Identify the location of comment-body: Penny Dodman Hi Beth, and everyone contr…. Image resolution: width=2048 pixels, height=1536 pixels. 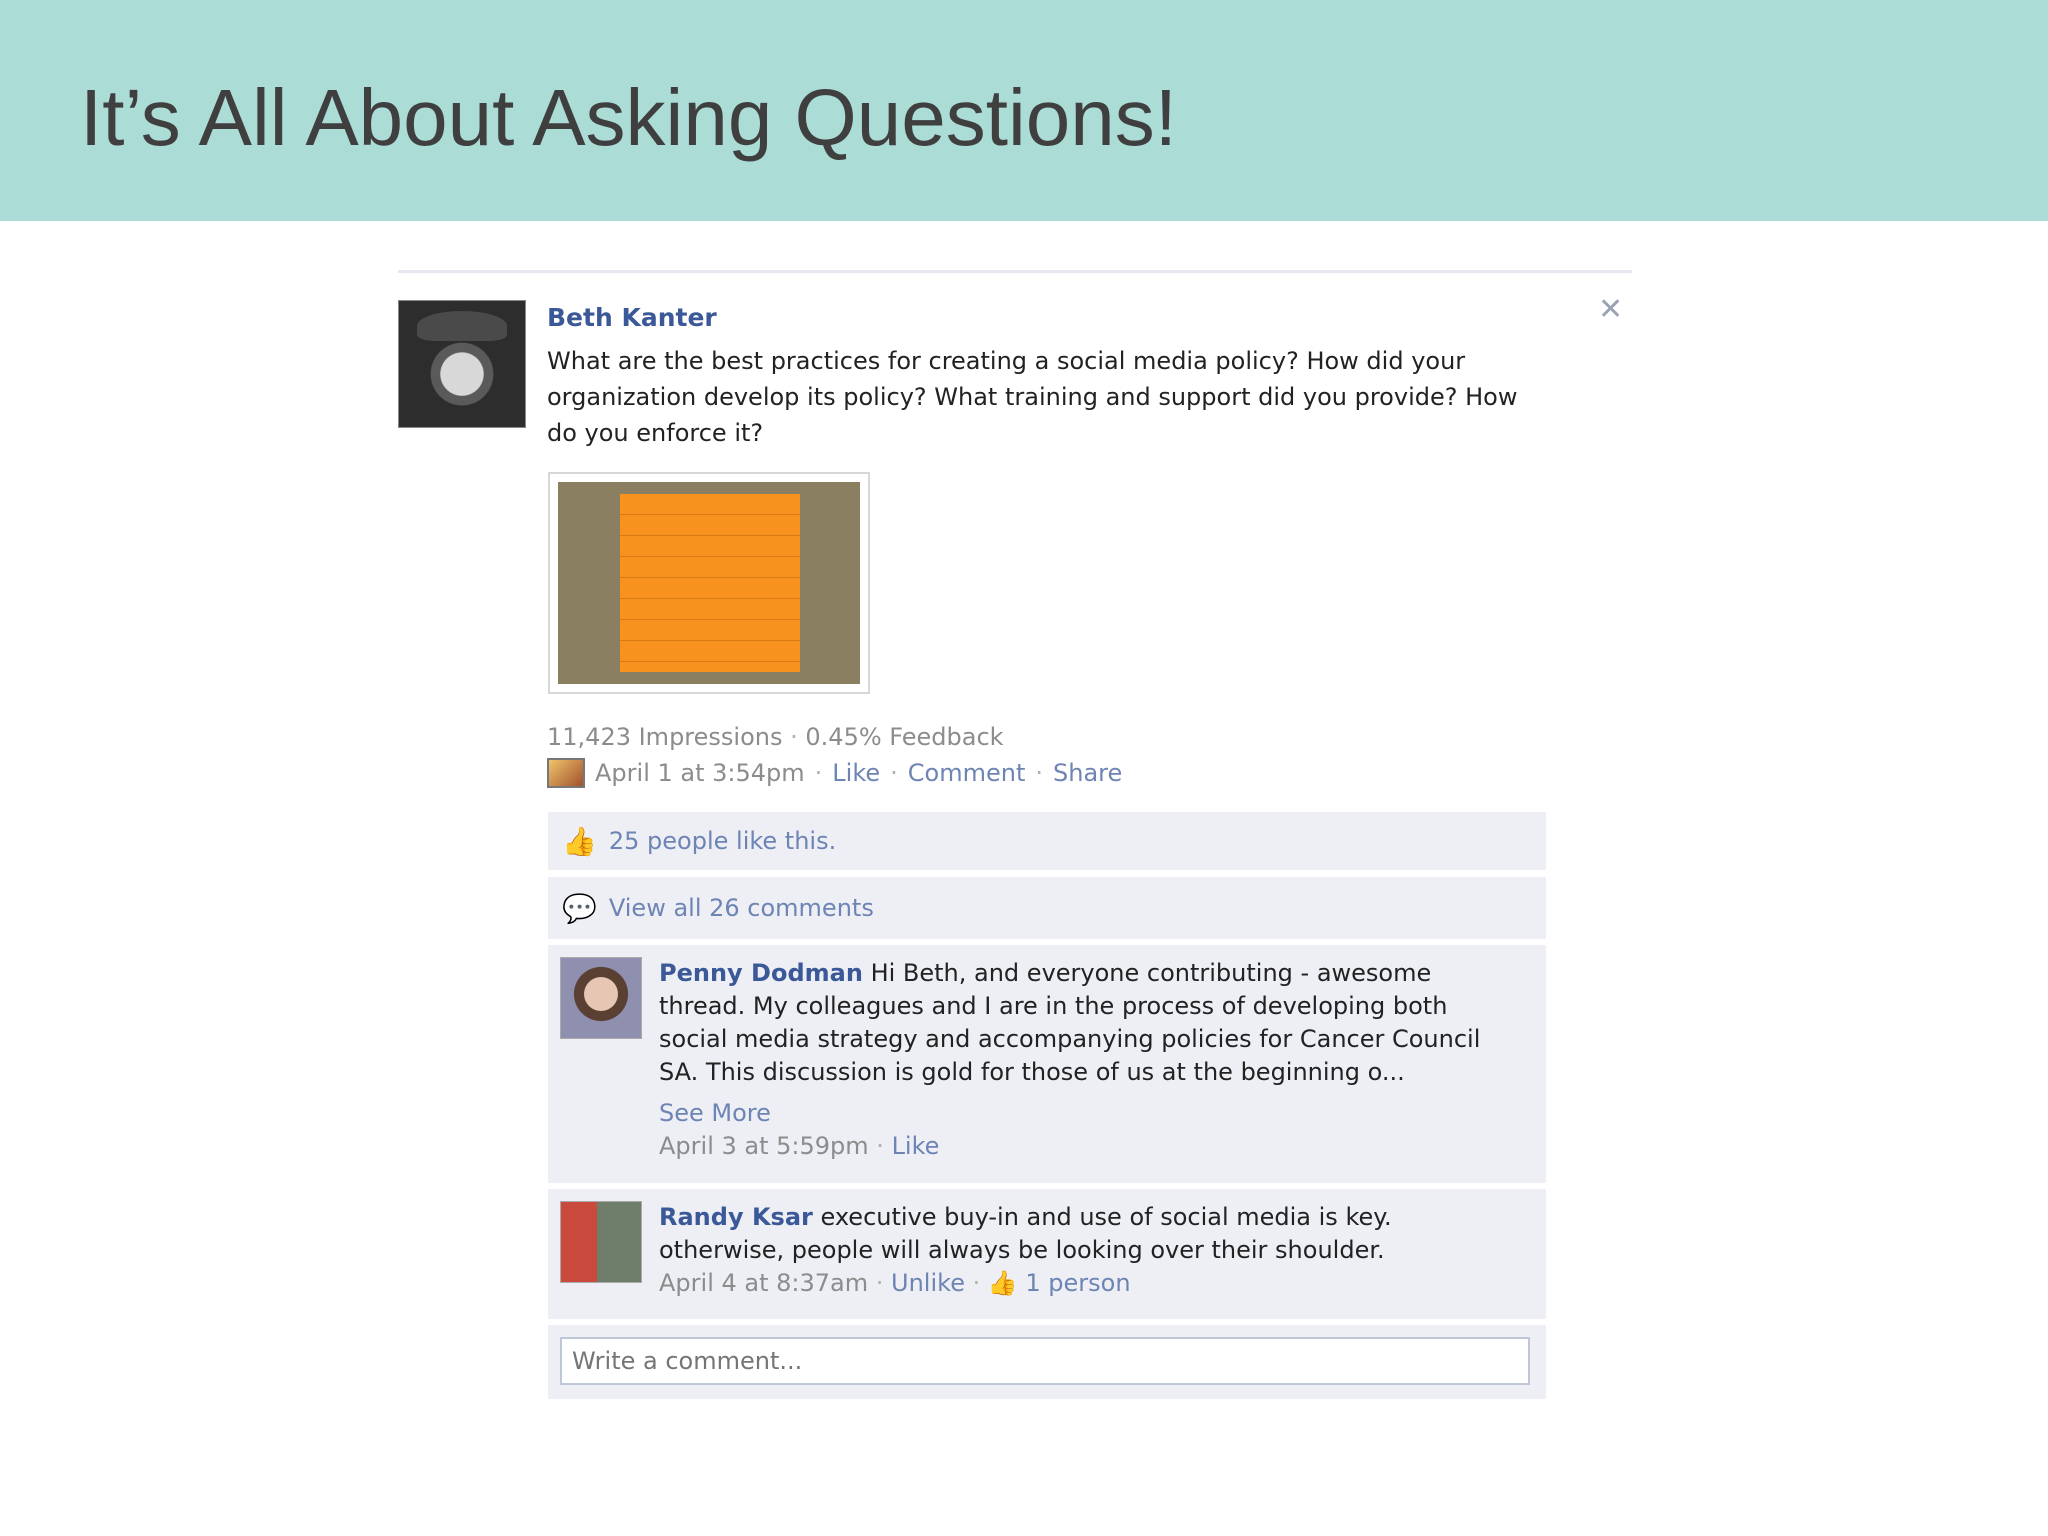
(1079, 1060).